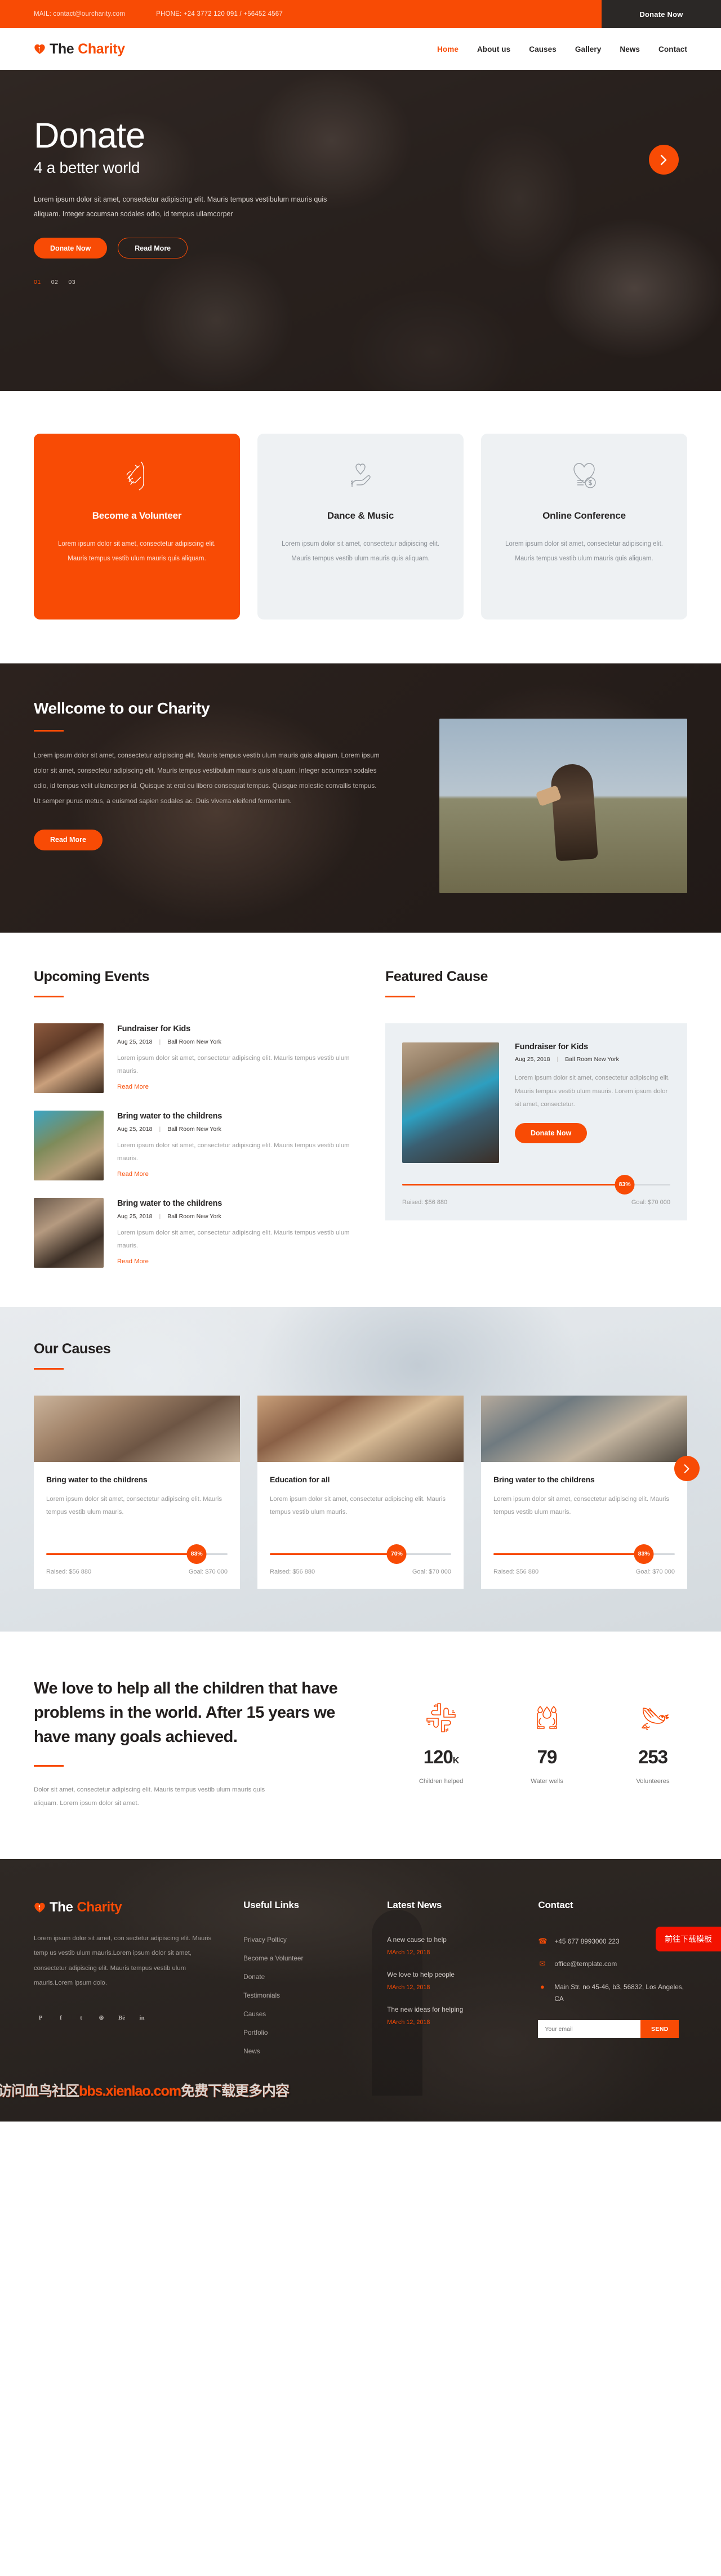  Describe the element at coordinates (130, 2091) in the screenshot. I see `watermark-site: bbs.xienlao.com` at that location.